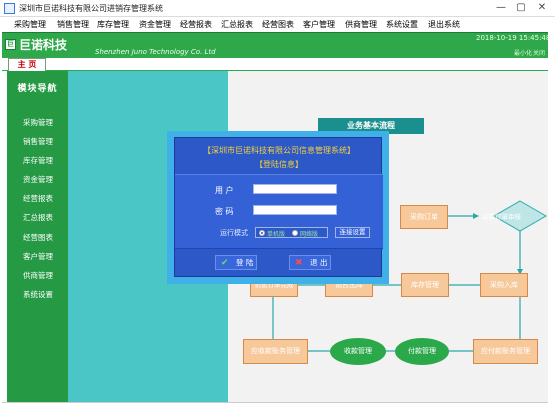  Describe the element at coordinates (299, 263) in the screenshot. I see `close-icon: ✖` at that location.